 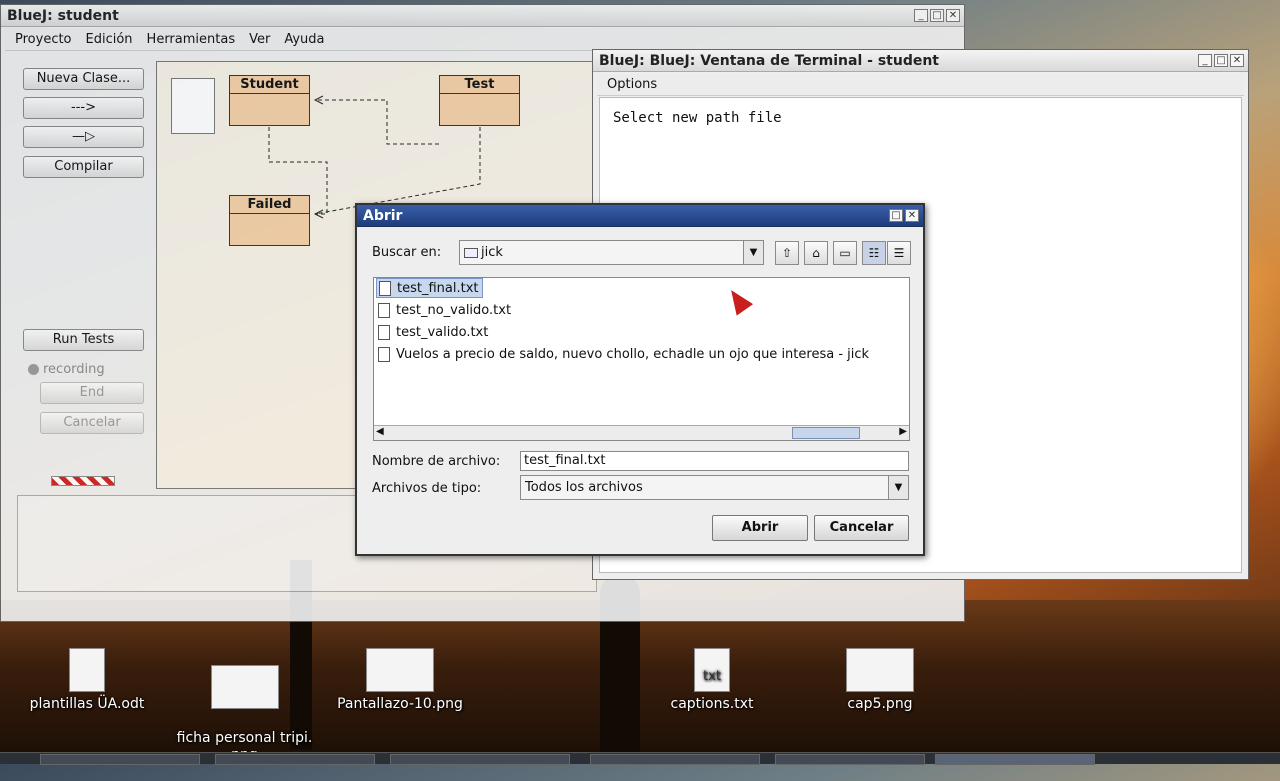 I want to click on desktop-icon-label: Pantallazo-10.png, so click(x=400, y=704).